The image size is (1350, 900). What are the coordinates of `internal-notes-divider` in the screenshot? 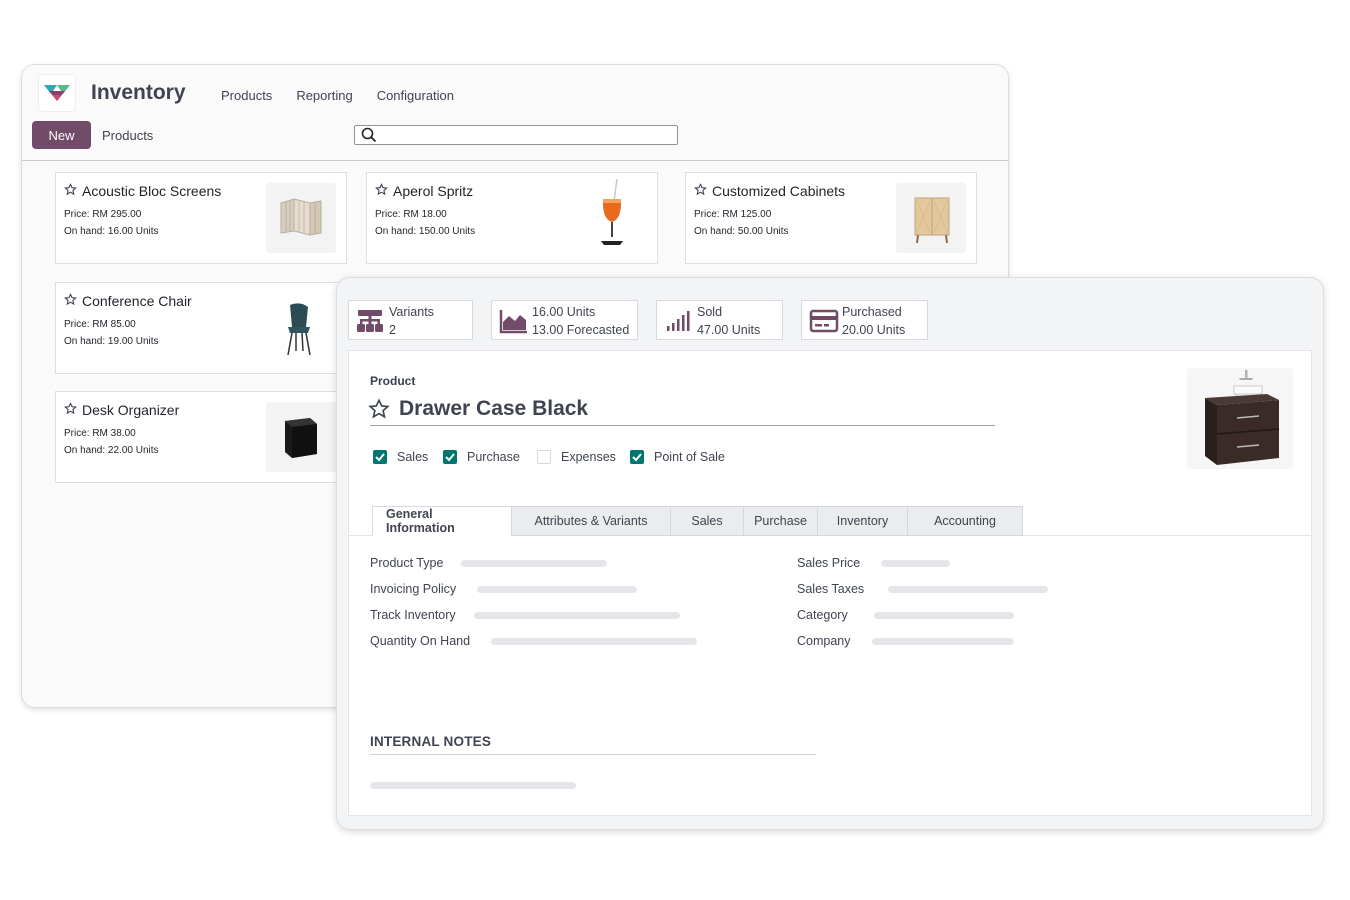 It's located at (593, 754).